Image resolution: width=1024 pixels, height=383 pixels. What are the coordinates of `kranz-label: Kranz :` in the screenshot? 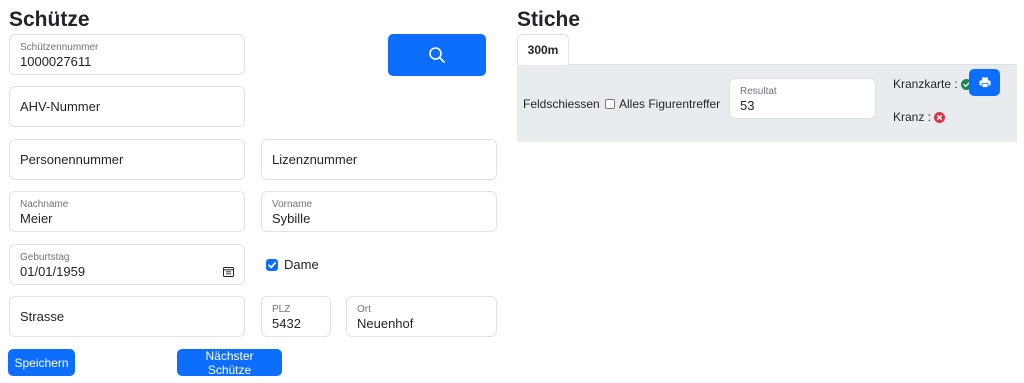 It's located at (912, 117).